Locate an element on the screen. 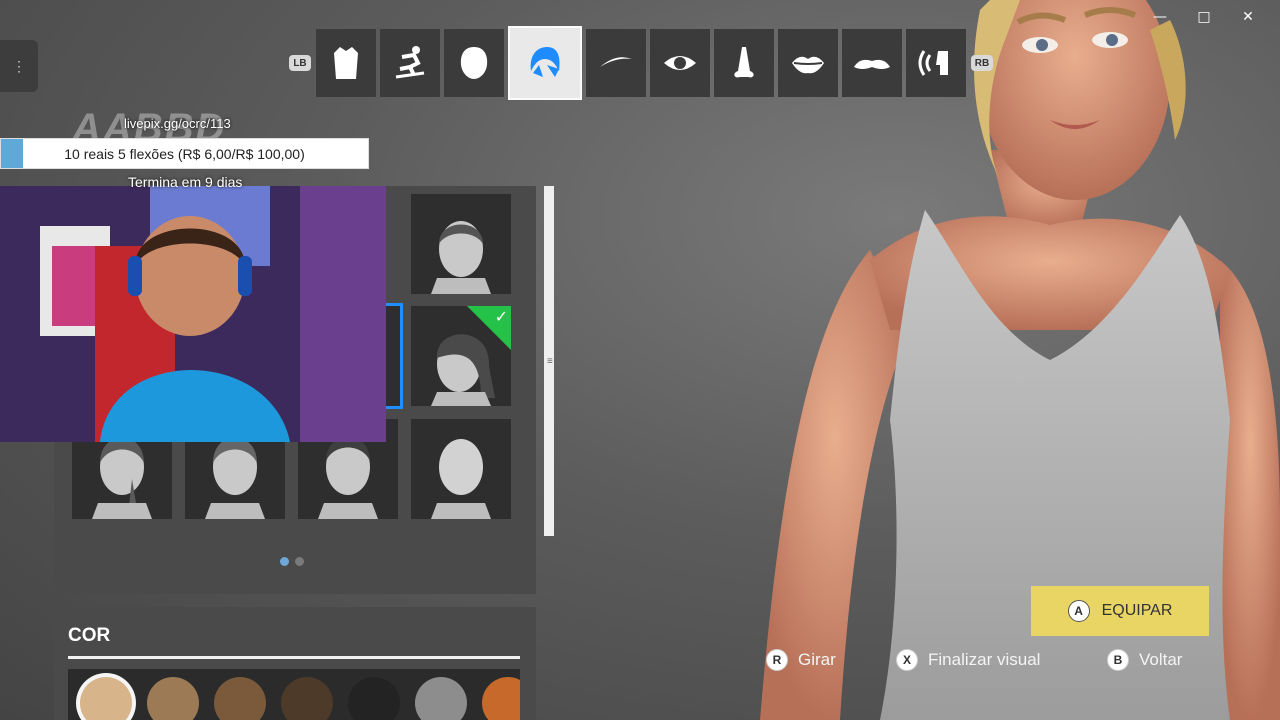 This screenshot has height=720, width=1280. a-button-icon: A is located at coordinates (1078, 611).